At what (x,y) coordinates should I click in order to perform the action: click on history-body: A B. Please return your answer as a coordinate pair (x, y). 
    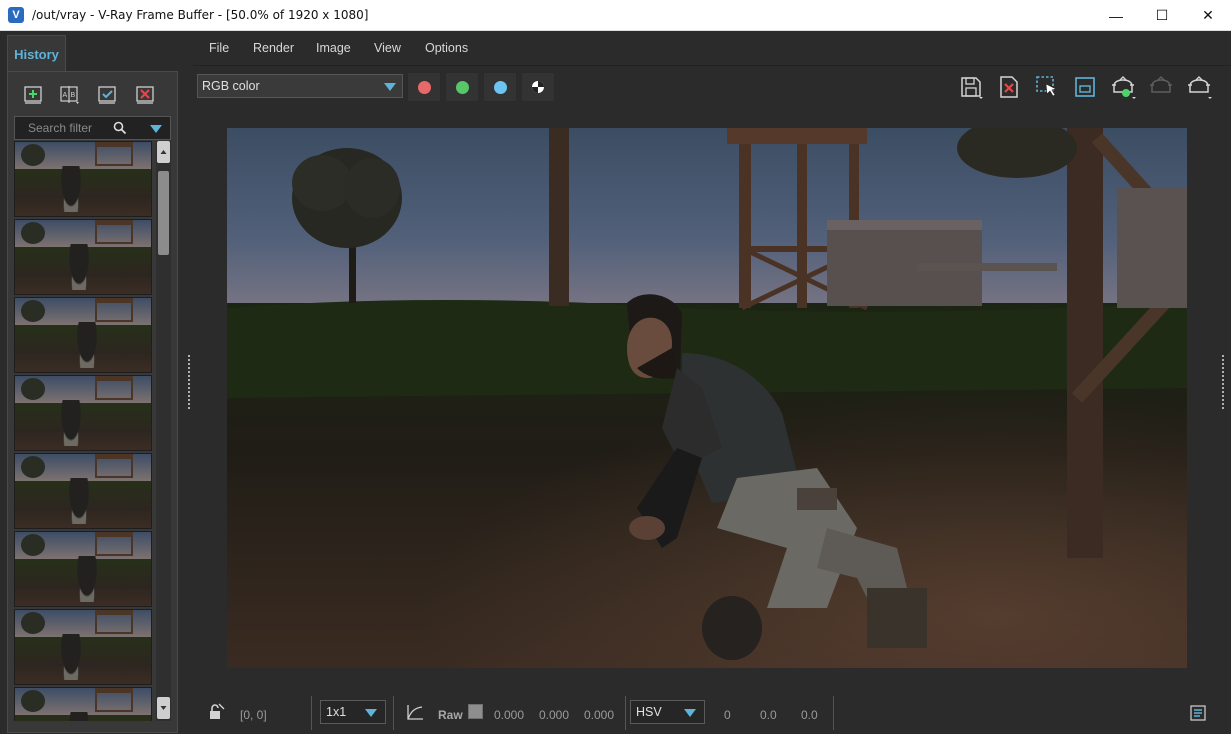
    Looking at the image, I should click on (92, 402).